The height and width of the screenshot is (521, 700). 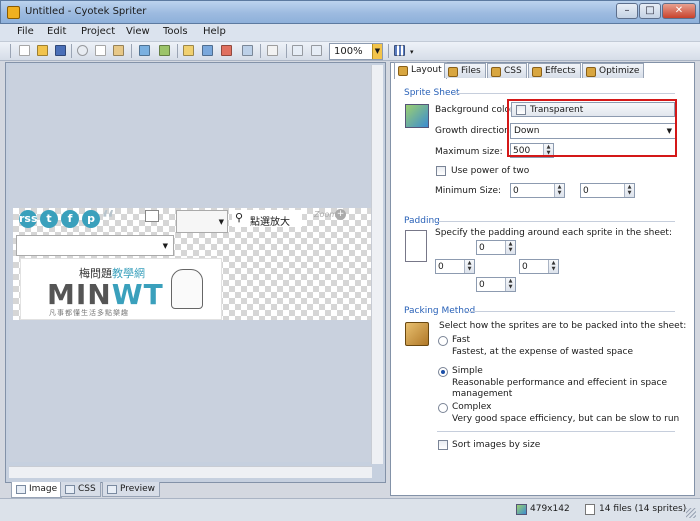 I want to click on fast-desc: Fastest, at the expense of wasted space, so click(x=542, y=352).